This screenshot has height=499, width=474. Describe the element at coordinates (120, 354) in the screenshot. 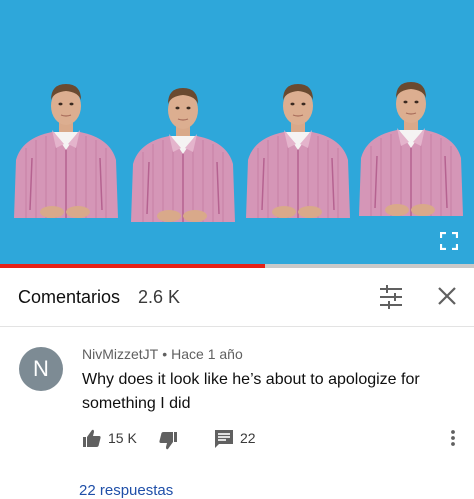

I see `comment-author: NivMizzetJT` at that location.